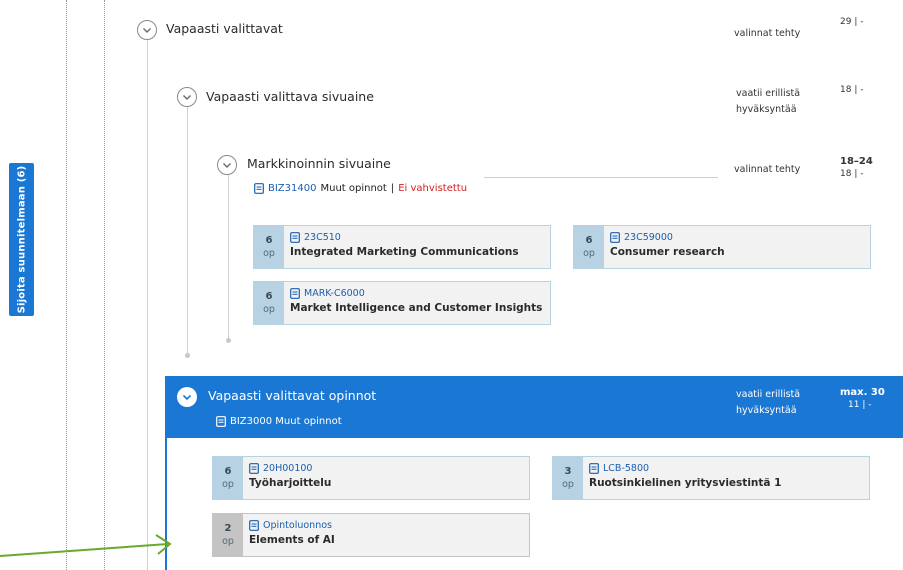  I want to click on group-title: Vapaasti valittava sivuaine, so click(290, 96).